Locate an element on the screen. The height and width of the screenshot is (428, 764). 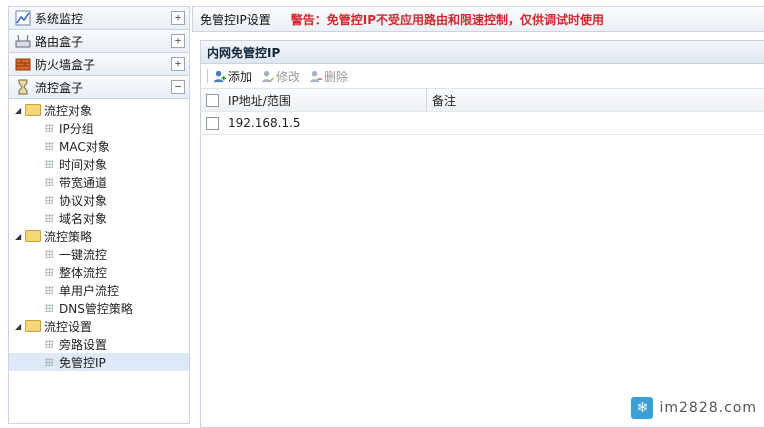
toolbar-separator is located at coordinates (207, 76).